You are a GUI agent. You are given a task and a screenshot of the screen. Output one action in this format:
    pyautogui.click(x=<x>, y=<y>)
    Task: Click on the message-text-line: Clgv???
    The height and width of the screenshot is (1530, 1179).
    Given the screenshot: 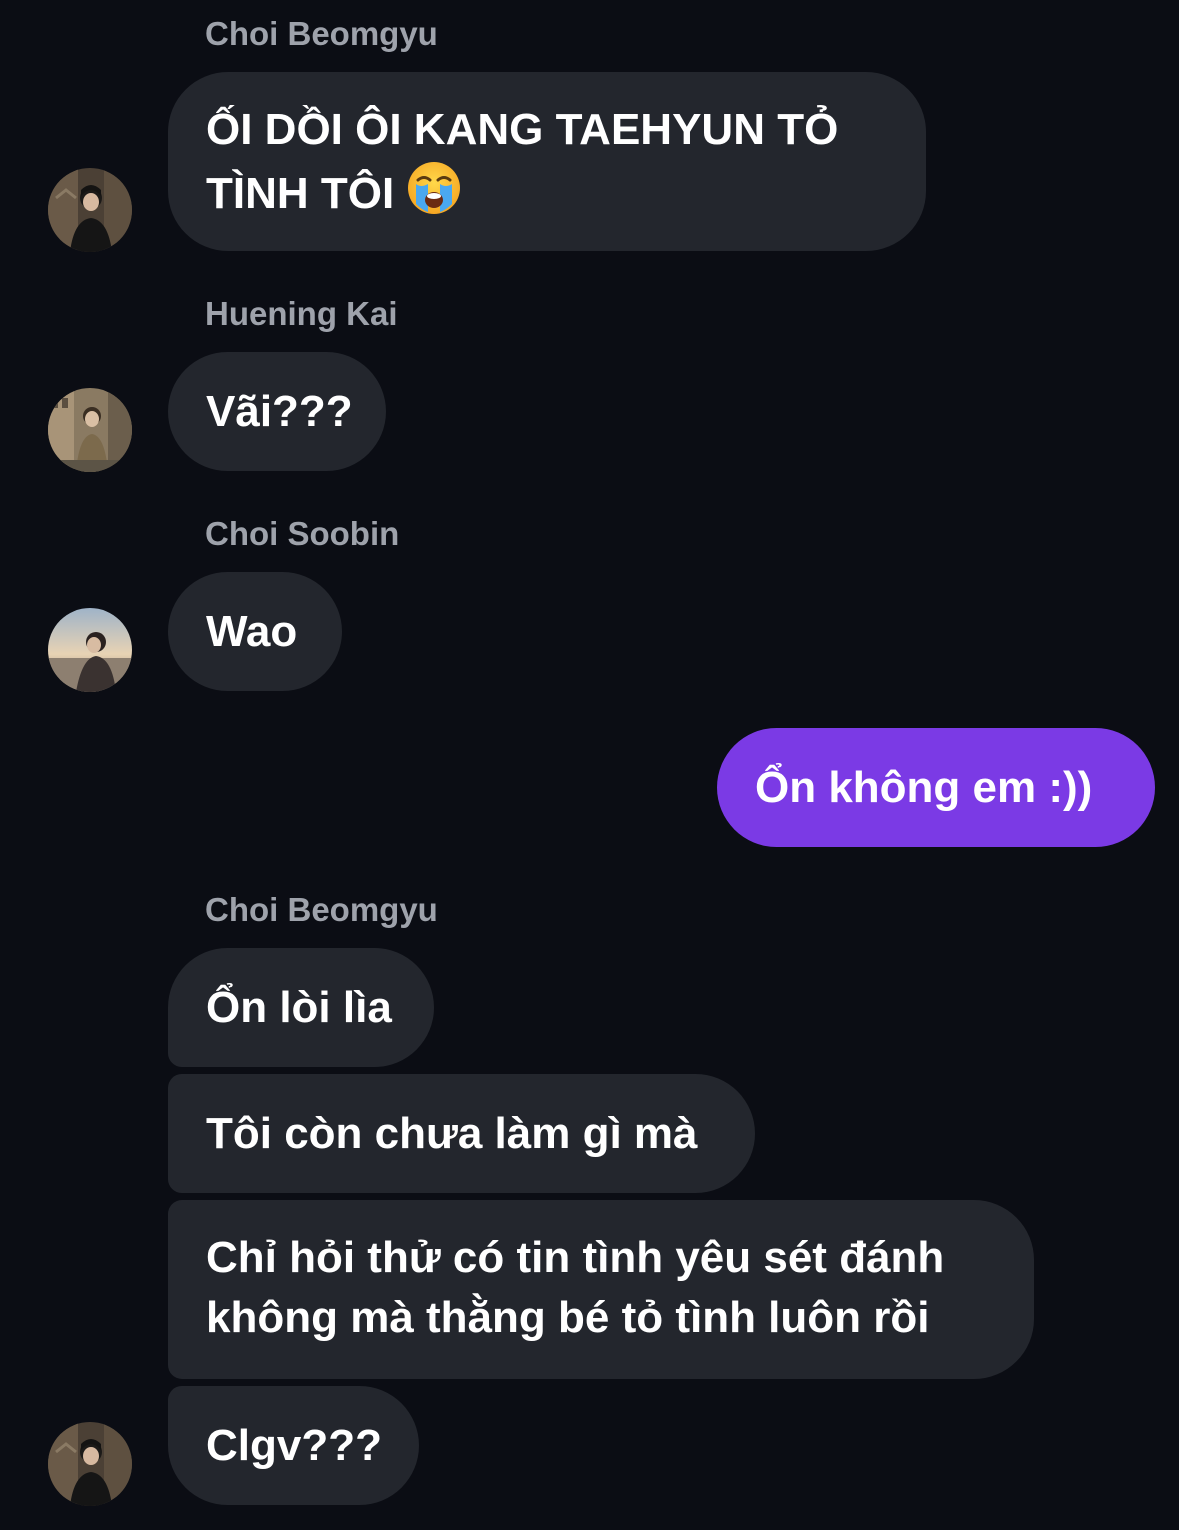 What is the action you would take?
    pyautogui.click(x=294, y=1445)
    